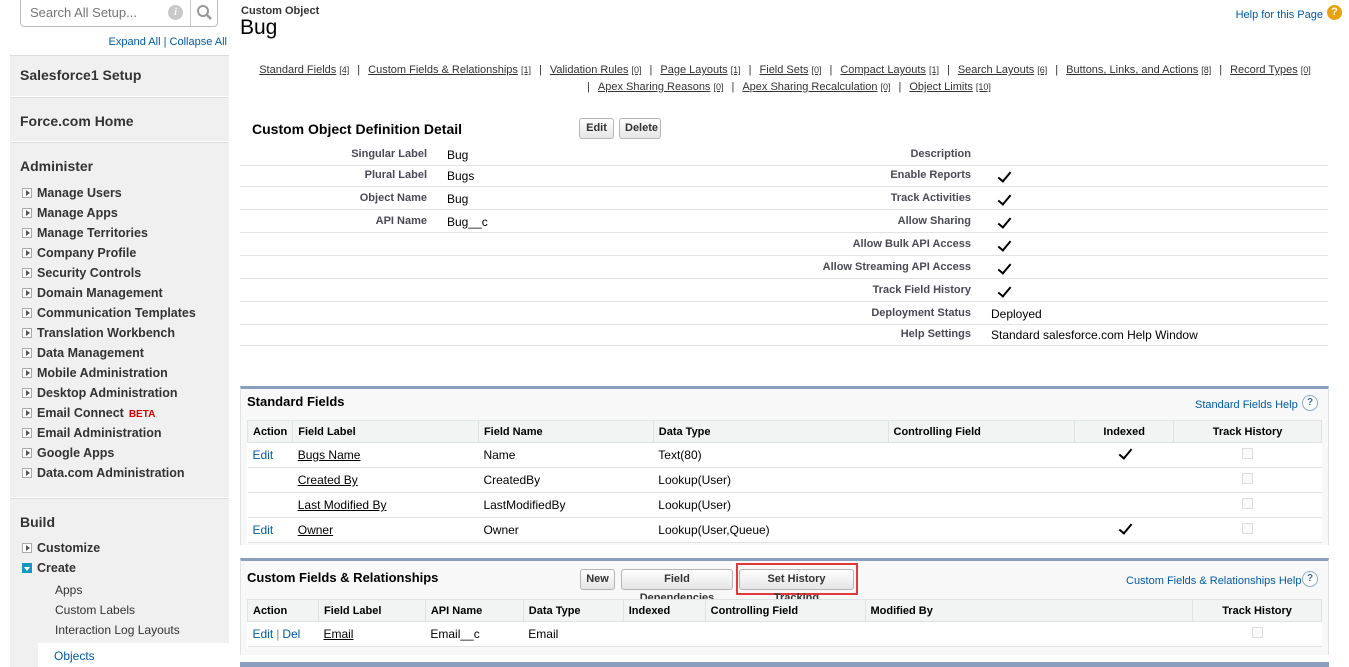 The image size is (1349, 667). I want to click on sidebar-item-company-profile: Company Profile, so click(79, 253).